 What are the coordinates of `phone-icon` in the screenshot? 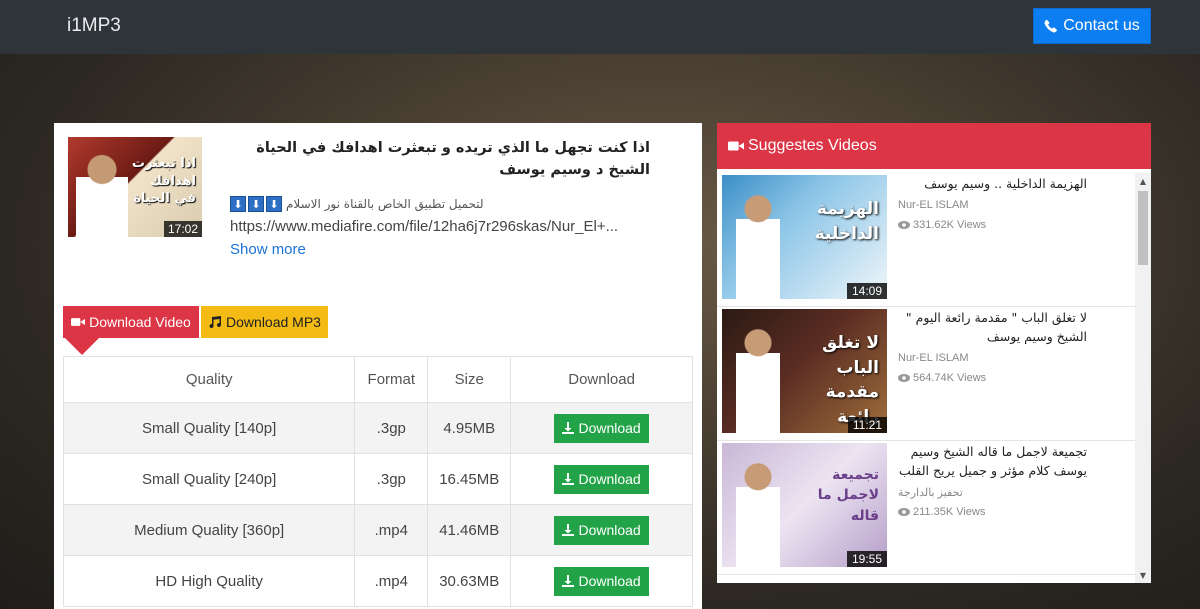 It's located at (1051, 26).